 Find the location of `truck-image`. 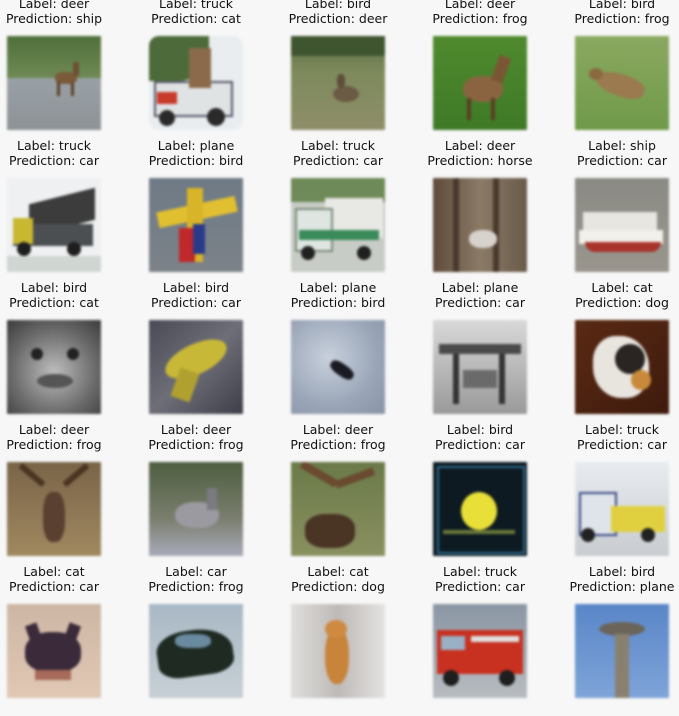

truck-image is located at coordinates (196, 83).